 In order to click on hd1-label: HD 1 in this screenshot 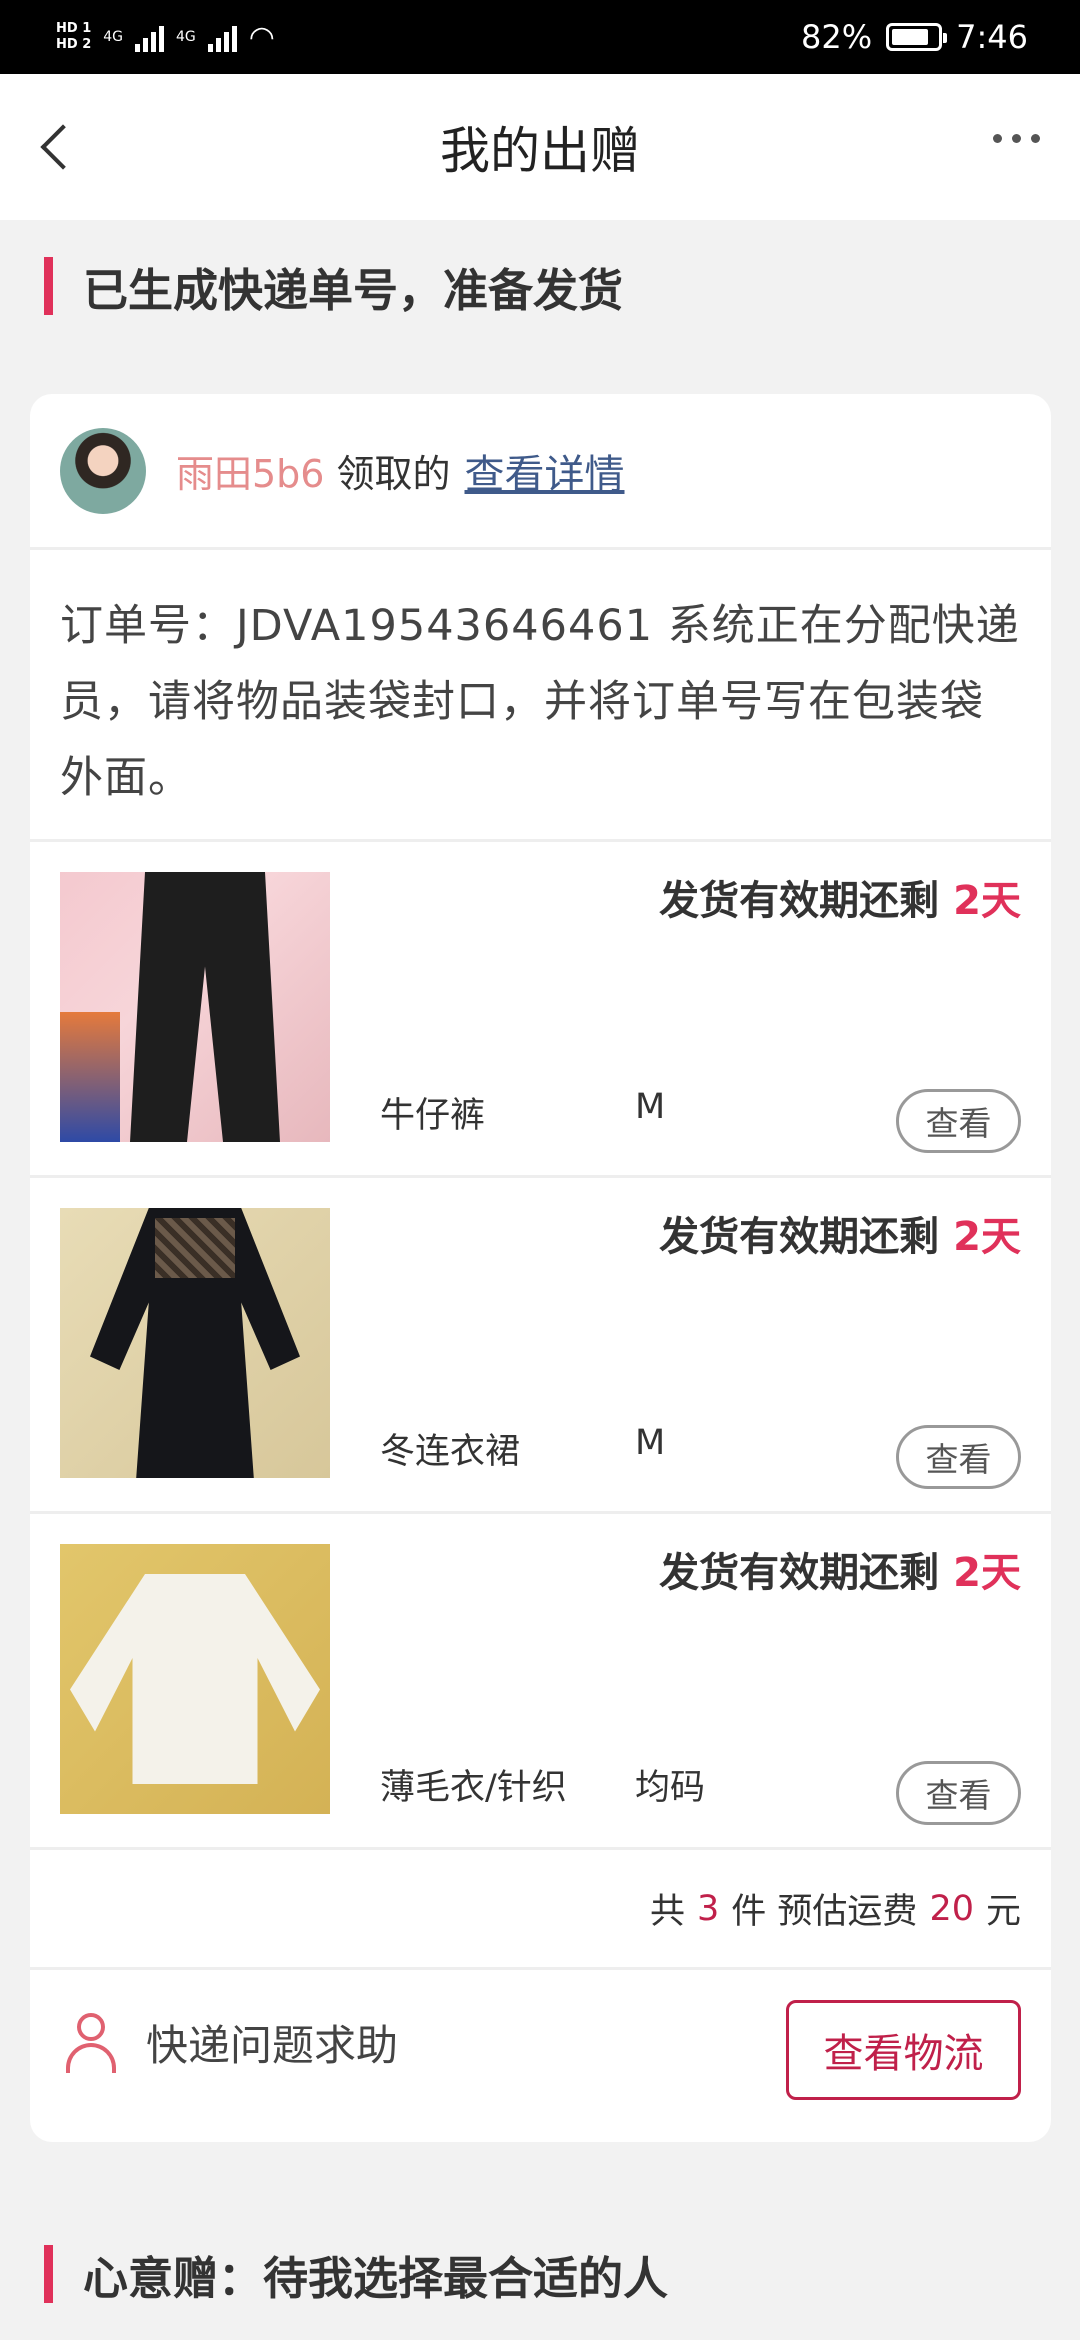, I will do `click(74, 28)`.